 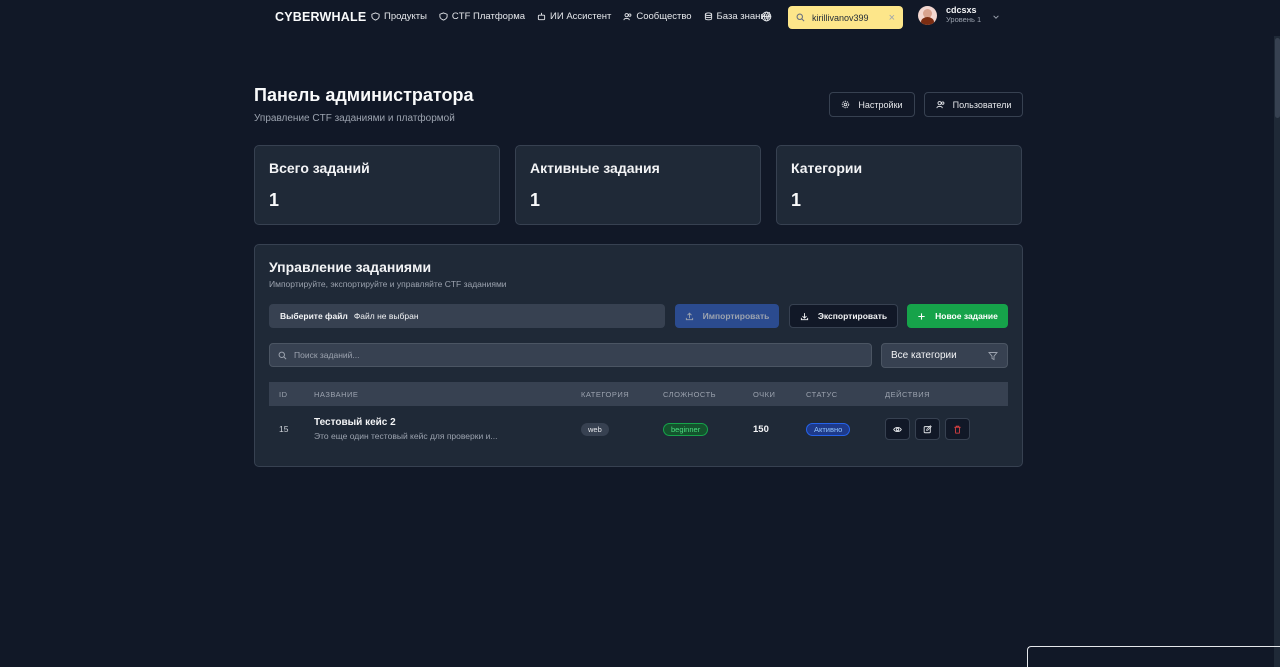 I want to click on nav-link-community: Сообщество, so click(x=657, y=16).